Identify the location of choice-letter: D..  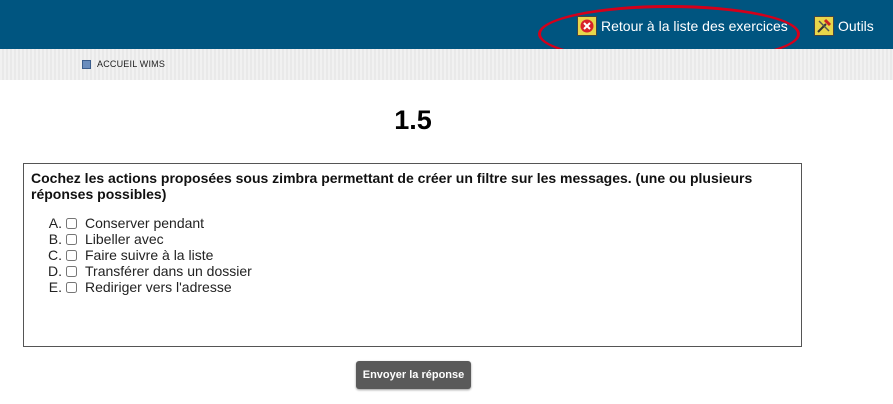
(55, 271).